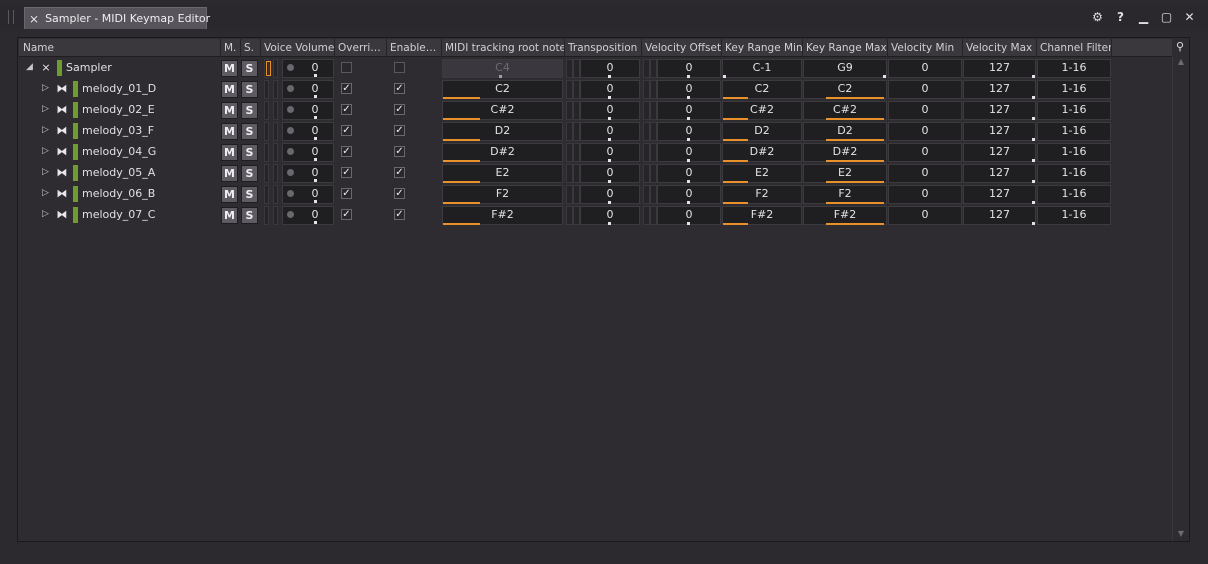 The width and height of the screenshot is (1208, 564). Describe the element at coordinates (503, 48) in the screenshot. I see `column-header-root-note: MIDI tracking root note` at that location.